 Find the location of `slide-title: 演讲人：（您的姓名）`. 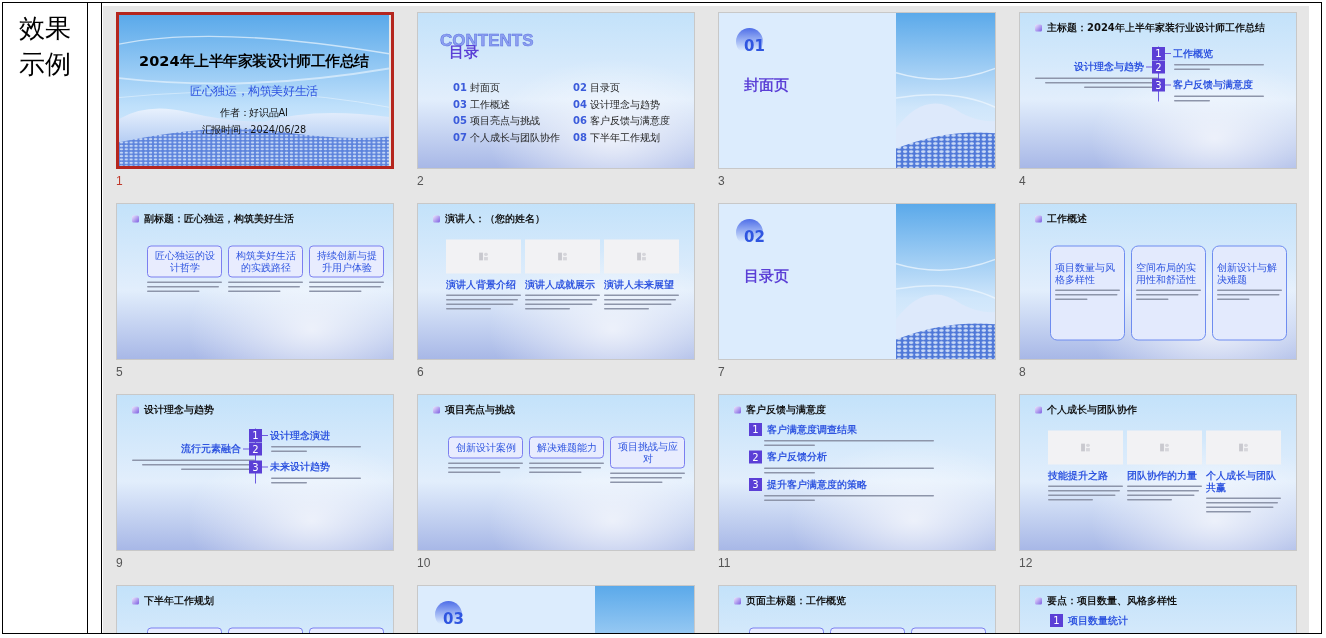

slide-title: 演讲人：（您的姓名） is located at coordinates (495, 219).